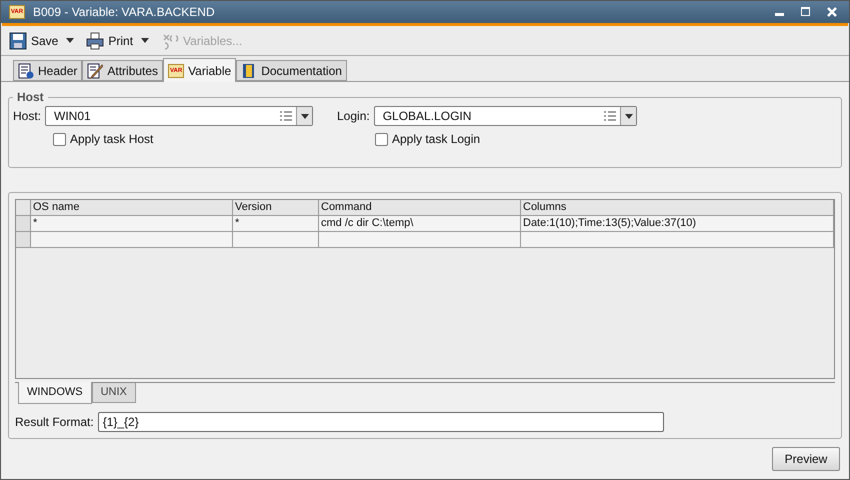 This screenshot has width=850, height=480. I want to click on checkbox: Apply task Host, so click(183, 139).